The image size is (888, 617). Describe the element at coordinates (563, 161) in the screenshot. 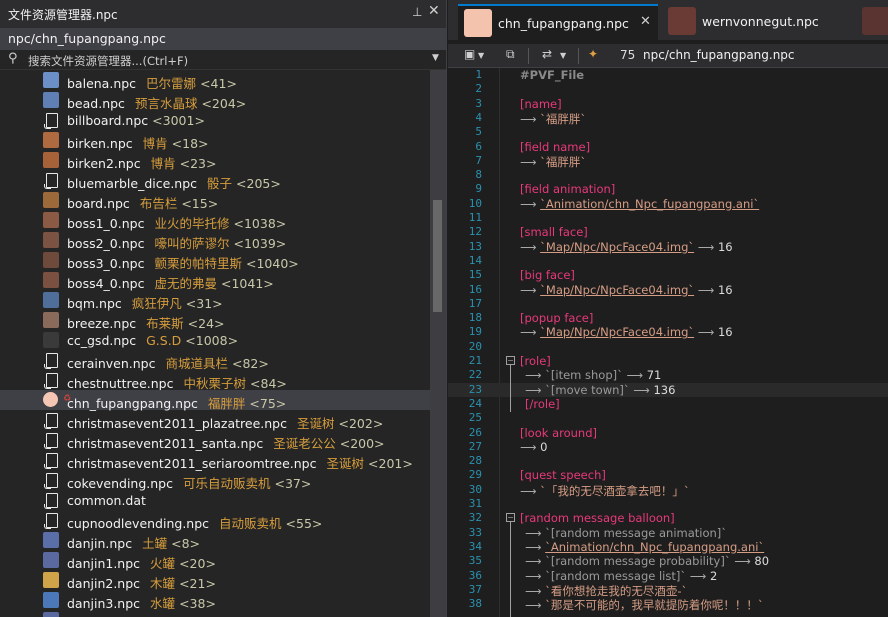

I see `code-token: `福胖胖`` at that location.